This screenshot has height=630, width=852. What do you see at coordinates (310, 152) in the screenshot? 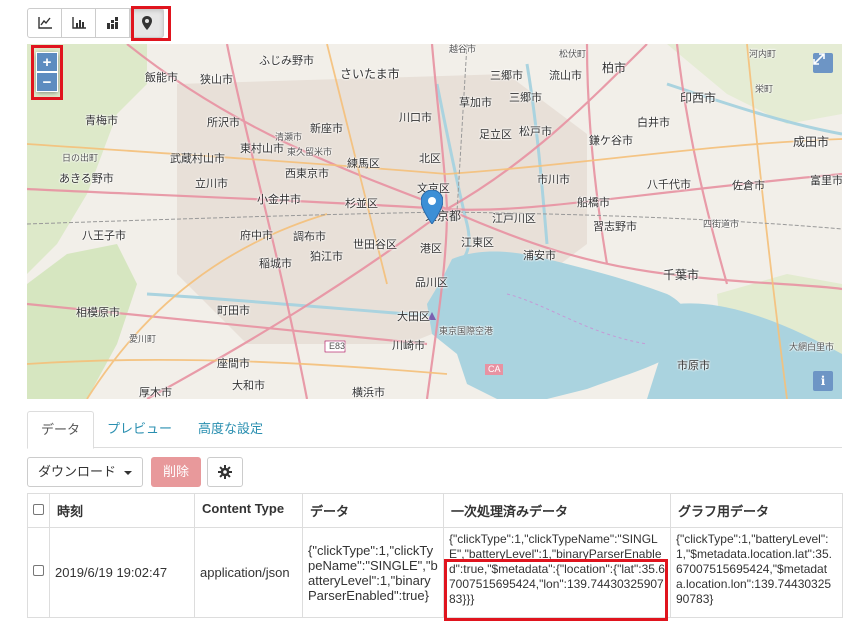
I see `map-label: 東久留米市` at bounding box center [310, 152].